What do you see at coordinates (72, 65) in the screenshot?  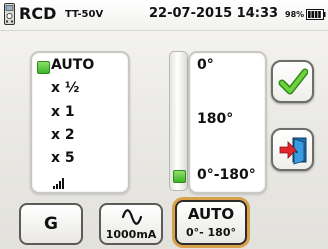 I see `multiplier-option-auto: AUTO` at bounding box center [72, 65].